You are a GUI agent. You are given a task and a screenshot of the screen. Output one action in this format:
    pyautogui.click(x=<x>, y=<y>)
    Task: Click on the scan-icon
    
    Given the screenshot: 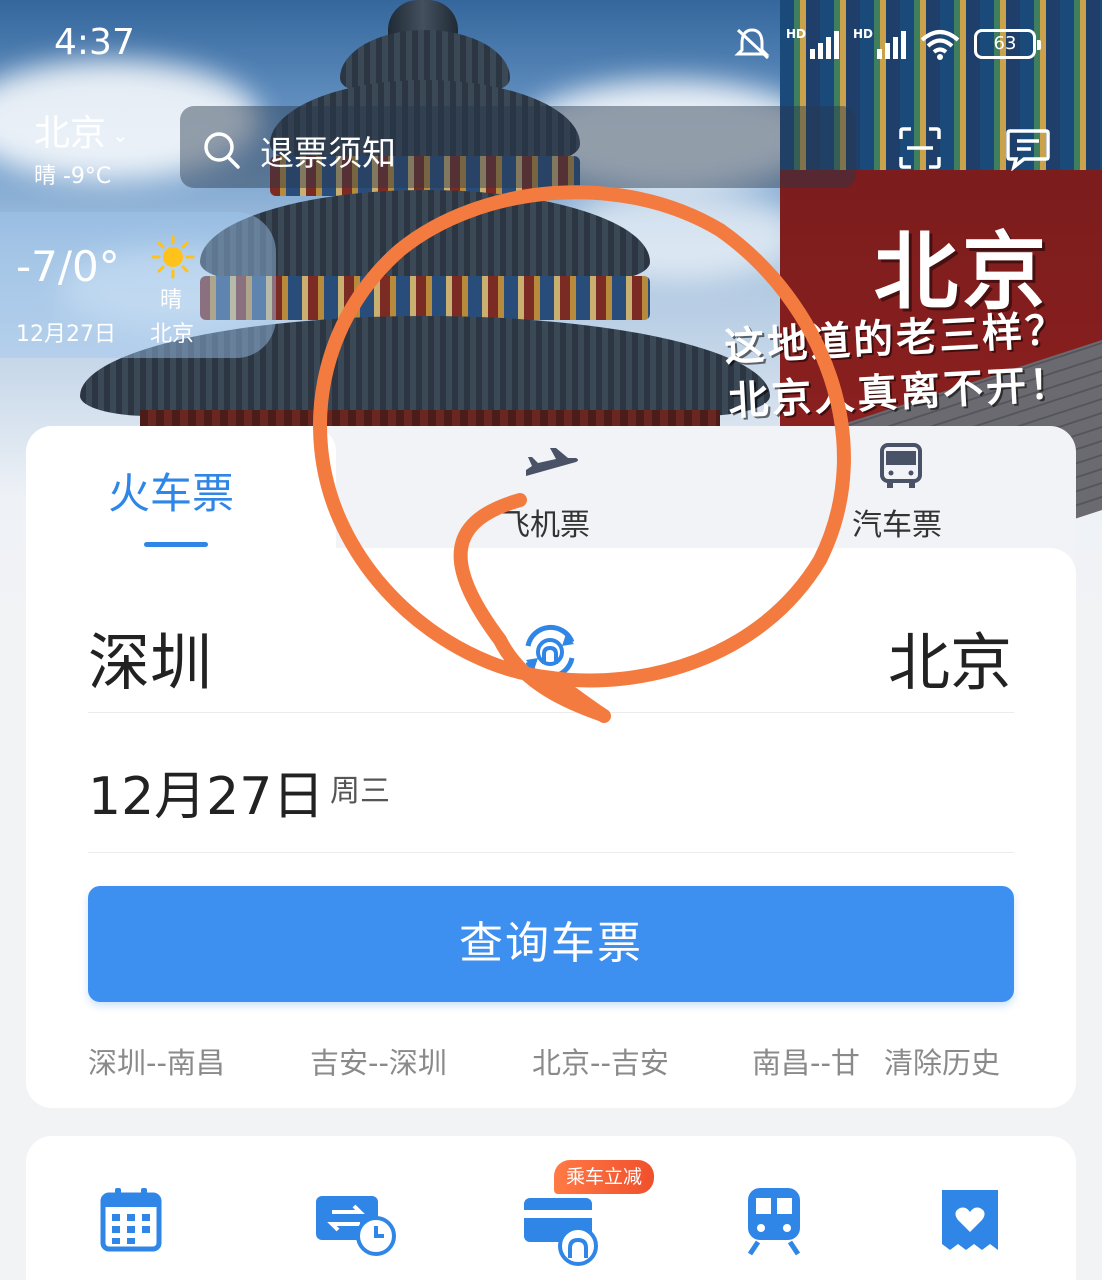 What is the action you would take?
    pyautogui.click(x=920, y=148)
    